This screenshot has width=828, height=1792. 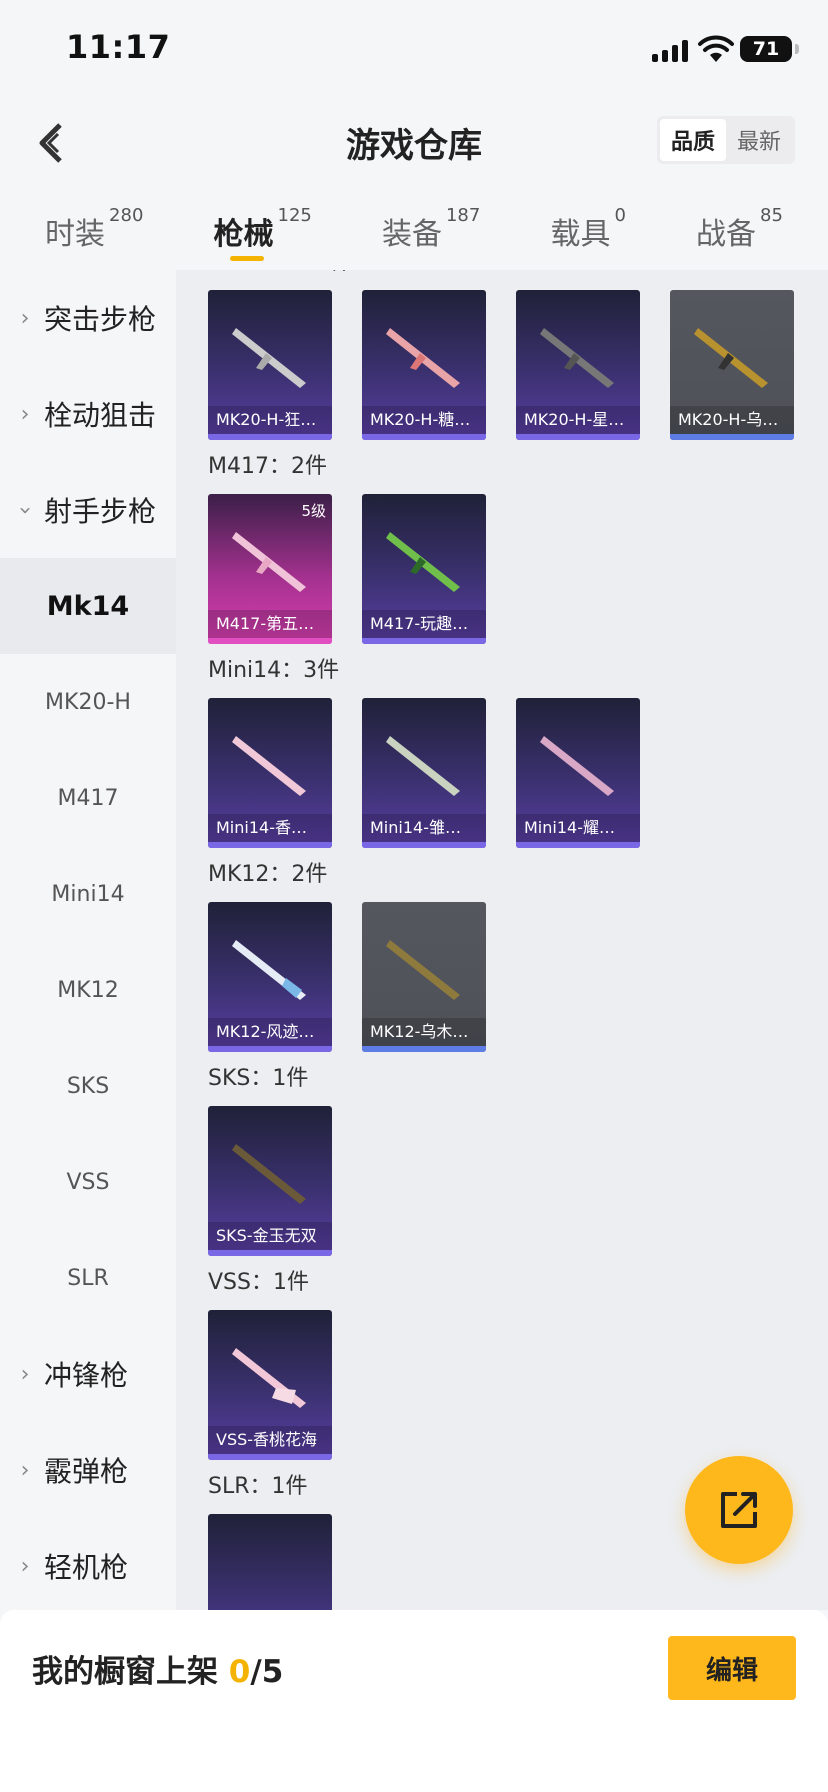 What do you see at coordinates (75, 234) in the screenshot?
I see `tab-label: 时装` at bounding box center [75, 234].